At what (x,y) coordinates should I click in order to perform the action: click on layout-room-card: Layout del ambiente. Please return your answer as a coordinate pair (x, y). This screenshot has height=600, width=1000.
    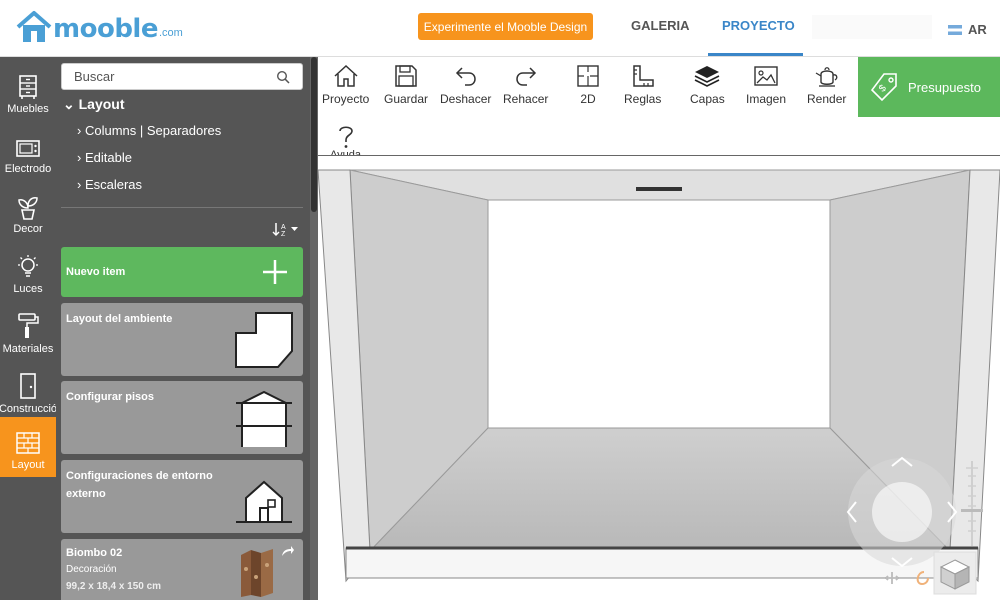
    Looking at the image, I should click on (182, 339).